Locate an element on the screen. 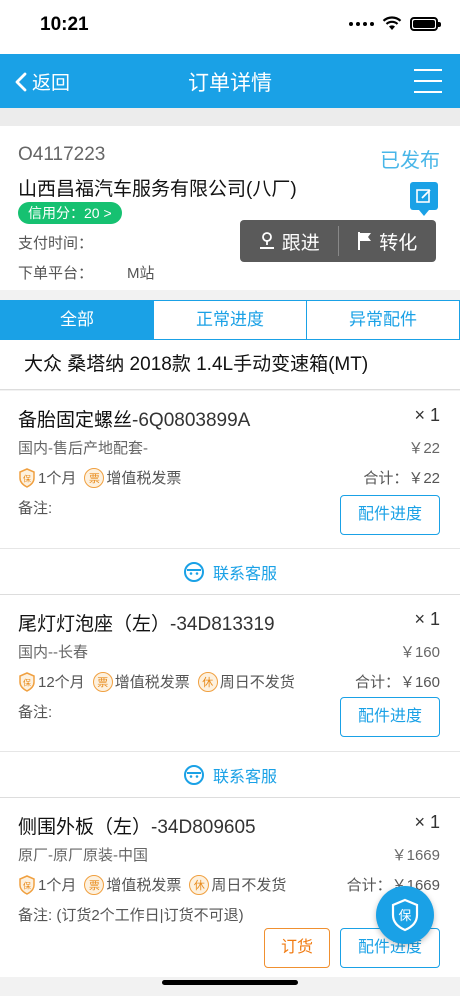 The image size is (460, 996). part-price: ￥22 is located at coordinates (424, 448).